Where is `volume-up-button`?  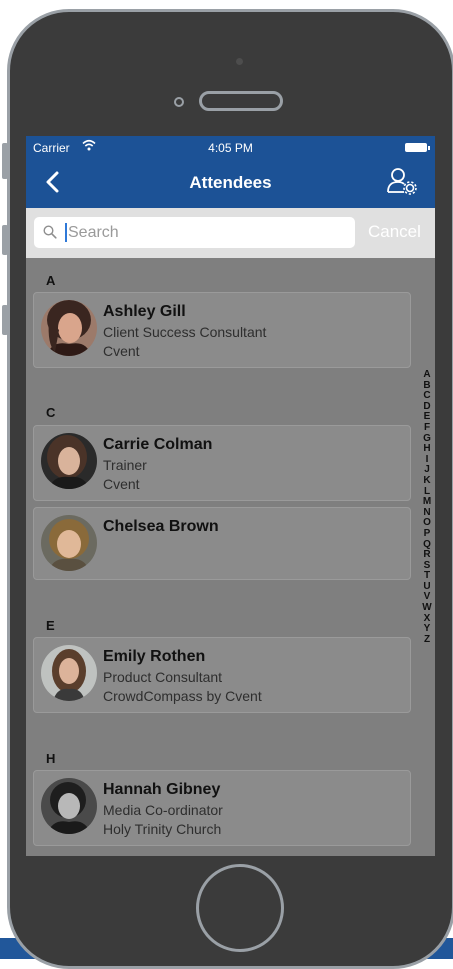 volume-up-button is located at coordinates (5, 240).